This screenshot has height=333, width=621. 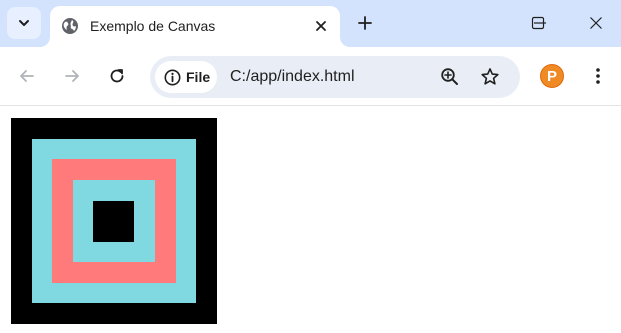 I want to click on maximize-button, so click(x=538, y=23).